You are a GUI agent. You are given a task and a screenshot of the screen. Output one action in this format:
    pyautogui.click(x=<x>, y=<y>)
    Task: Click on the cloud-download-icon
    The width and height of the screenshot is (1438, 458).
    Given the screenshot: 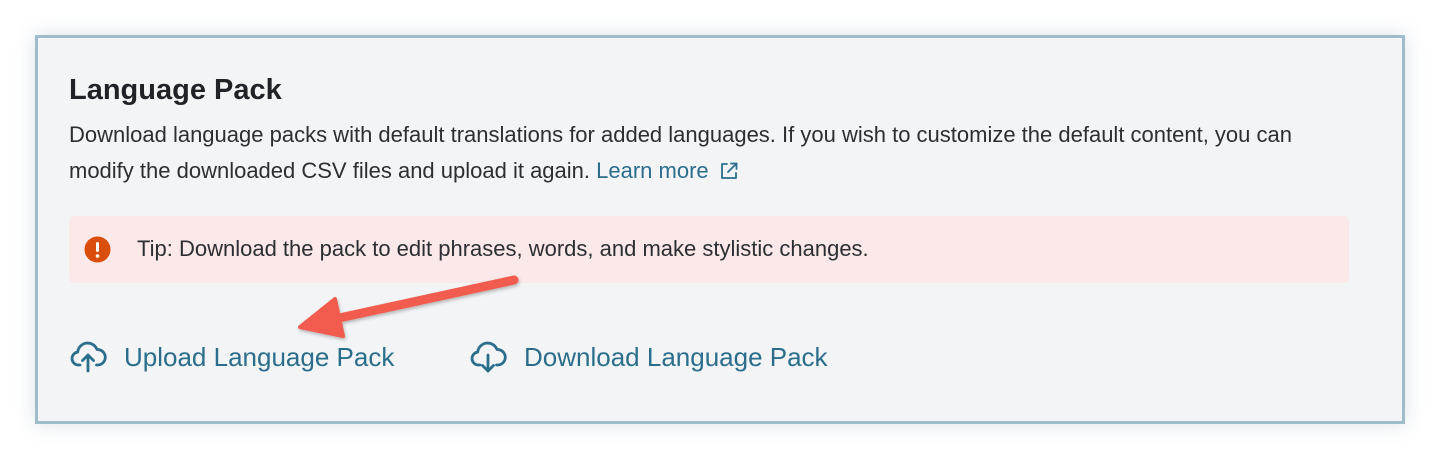 What is the action you would take?
    pyautogui.click(x=488, y=357)
    